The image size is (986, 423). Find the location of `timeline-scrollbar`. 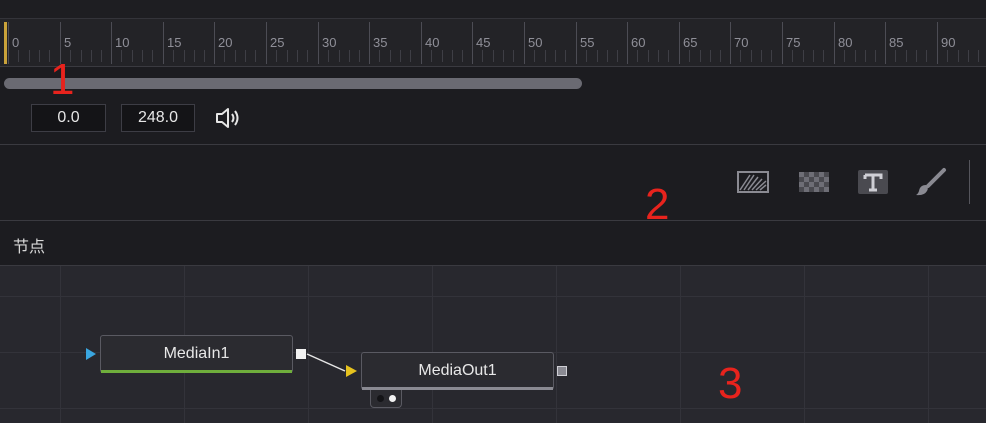

timeline-scrollbar is located at coordinates (293, 83).